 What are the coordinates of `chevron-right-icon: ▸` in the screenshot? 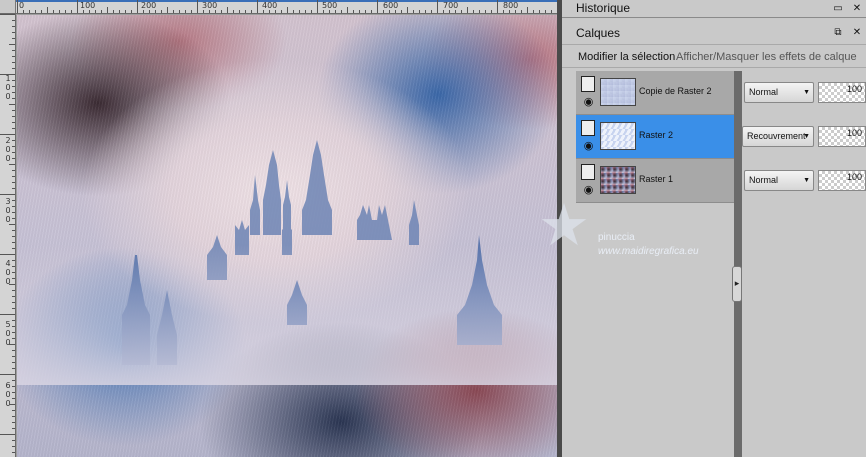 It's located at (737, 284).